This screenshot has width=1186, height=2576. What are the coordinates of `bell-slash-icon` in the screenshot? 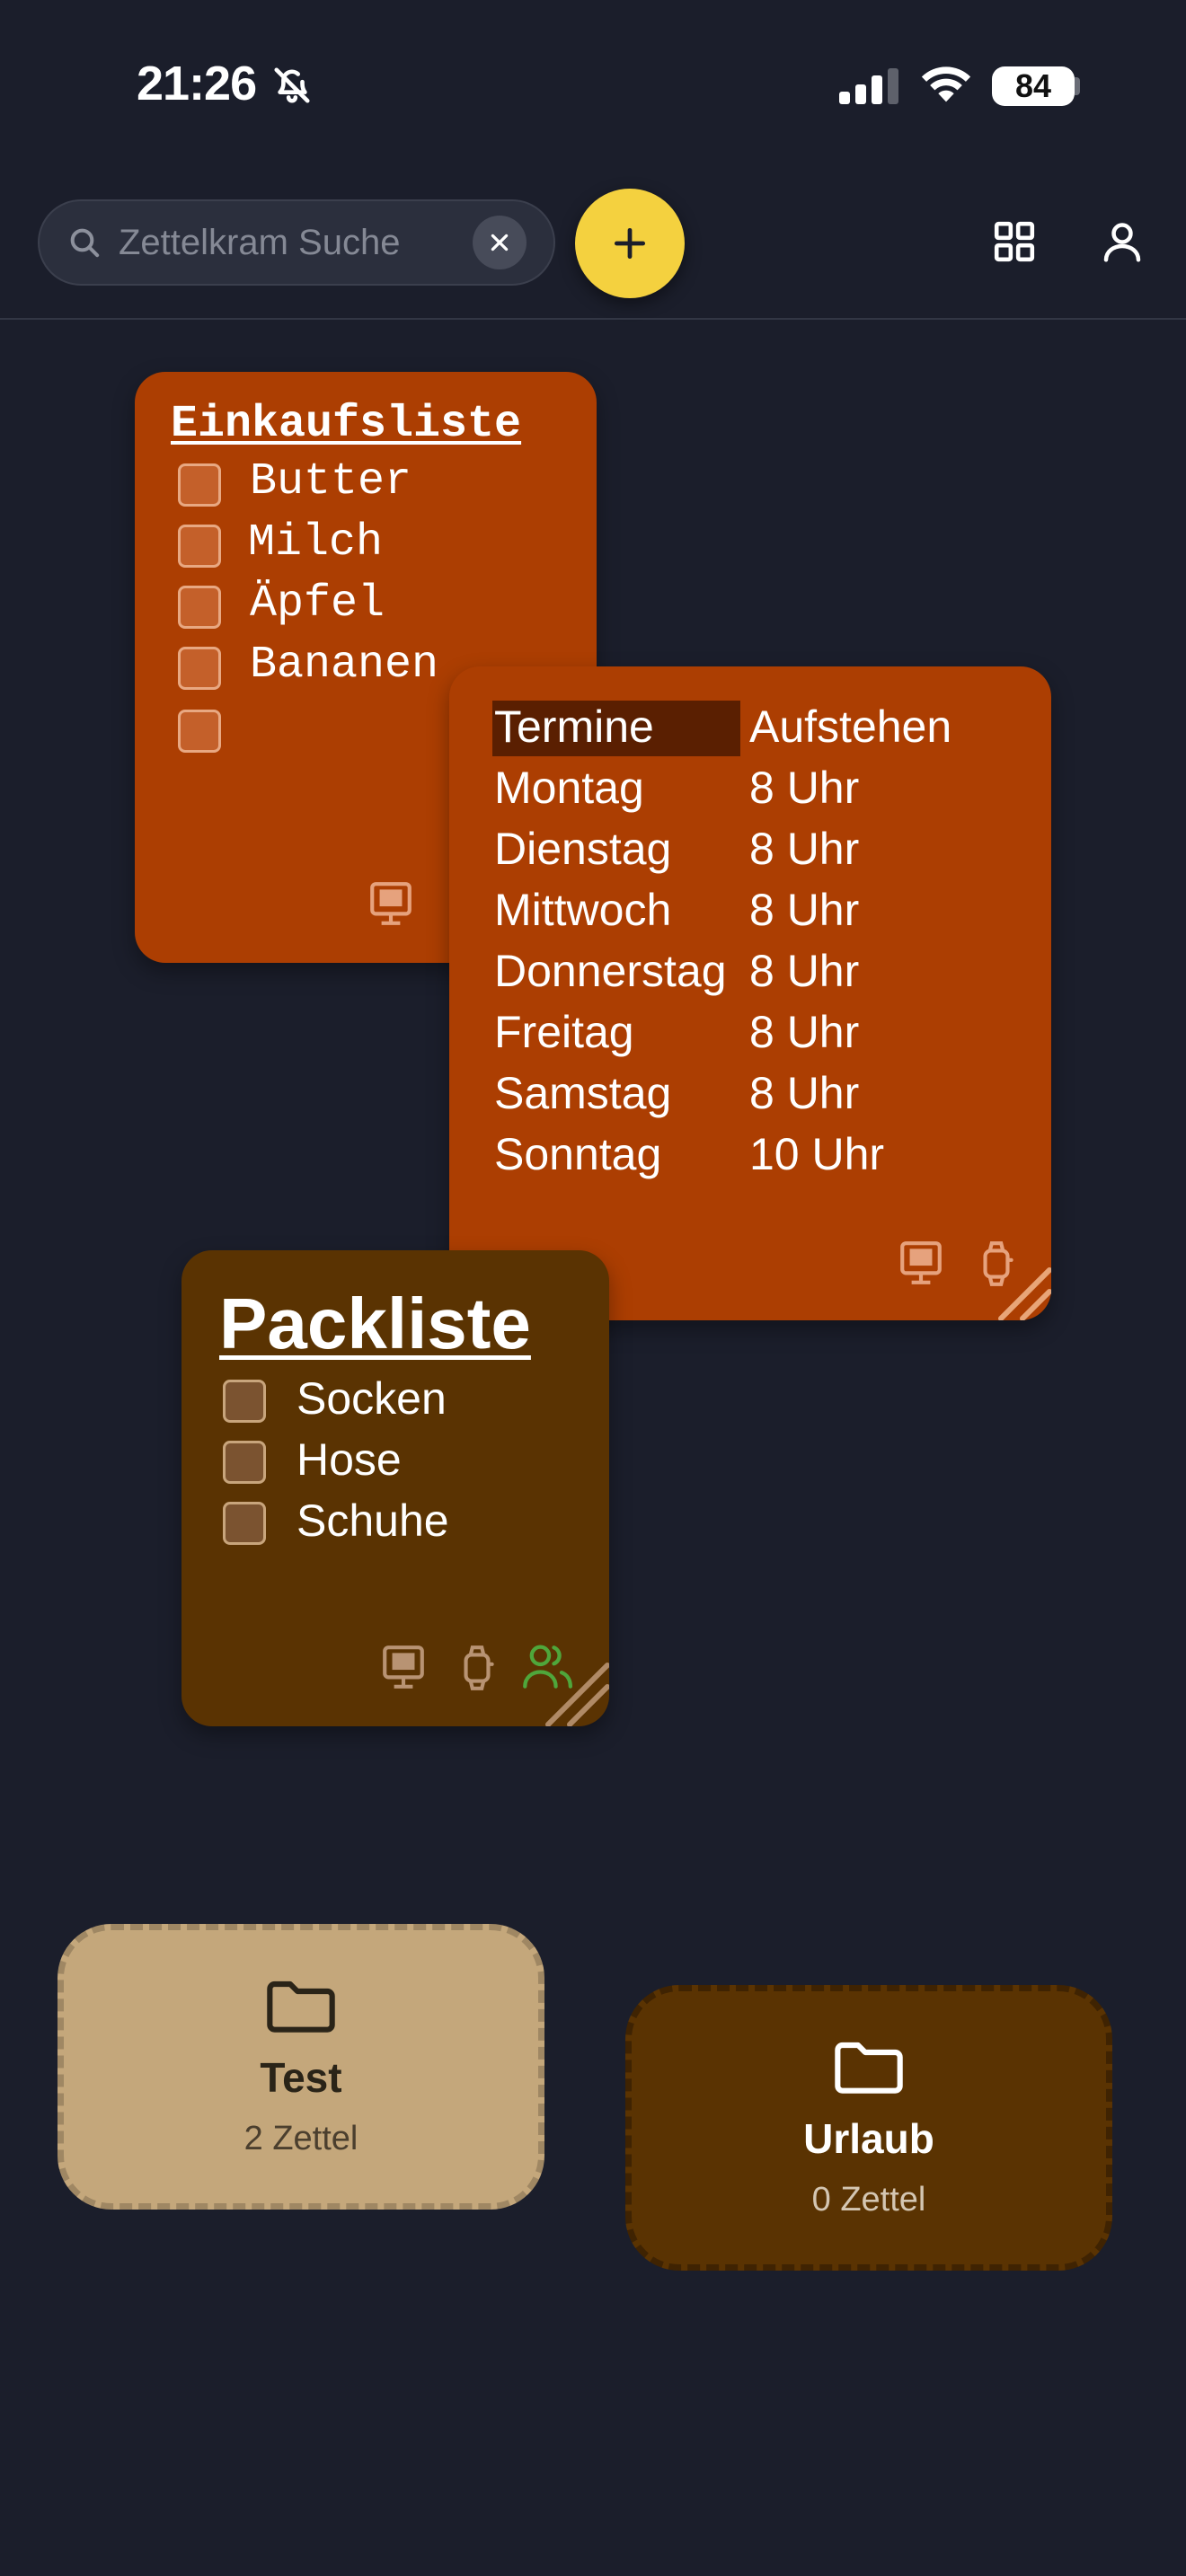 It's located at (292, 85).